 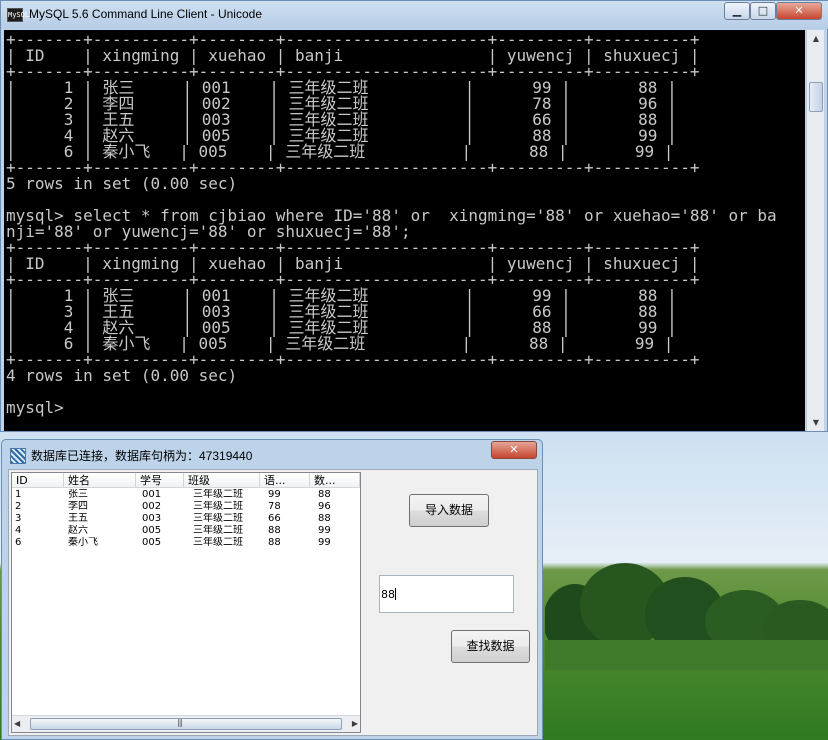 I want to click on table-cell: 001, so click(x=152, y=494).